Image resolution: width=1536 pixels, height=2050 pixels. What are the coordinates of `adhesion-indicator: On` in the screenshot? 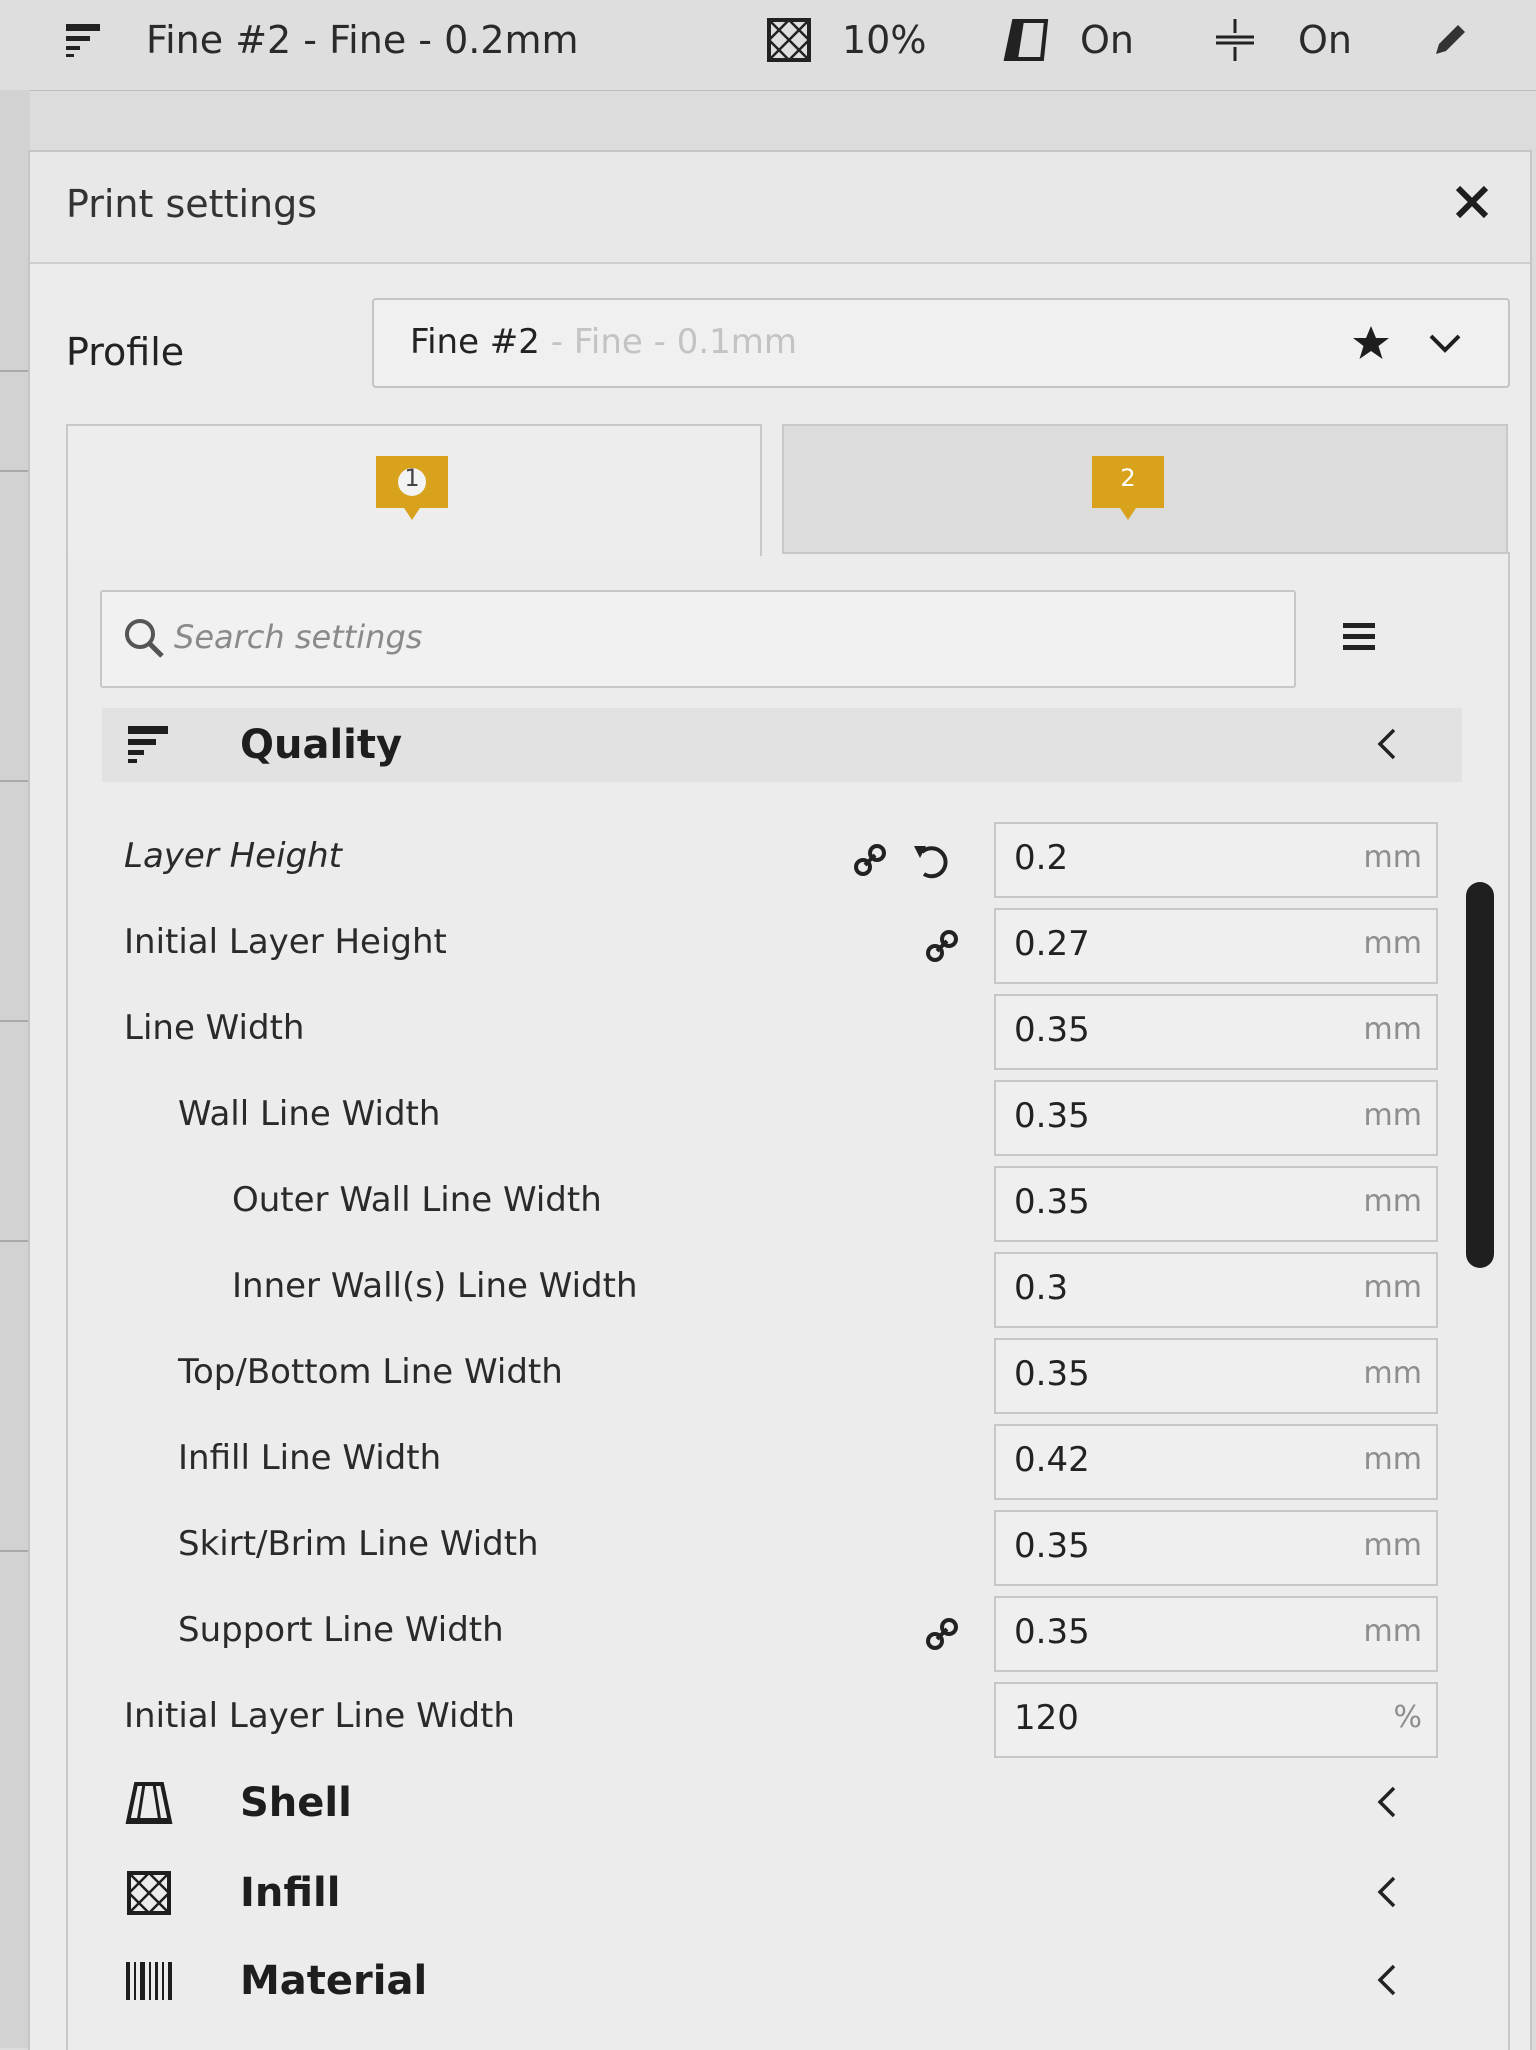 It's located at (1282, 40).